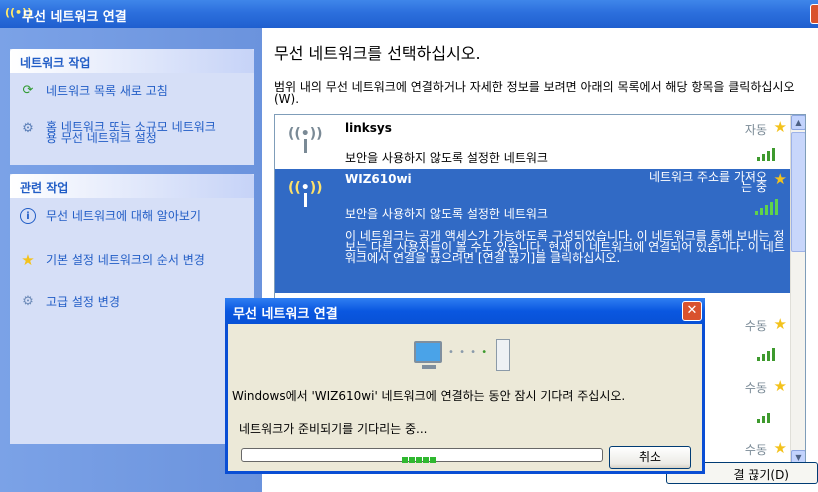  I want to click on connecting-animation: • • • •, so click(469, 356).